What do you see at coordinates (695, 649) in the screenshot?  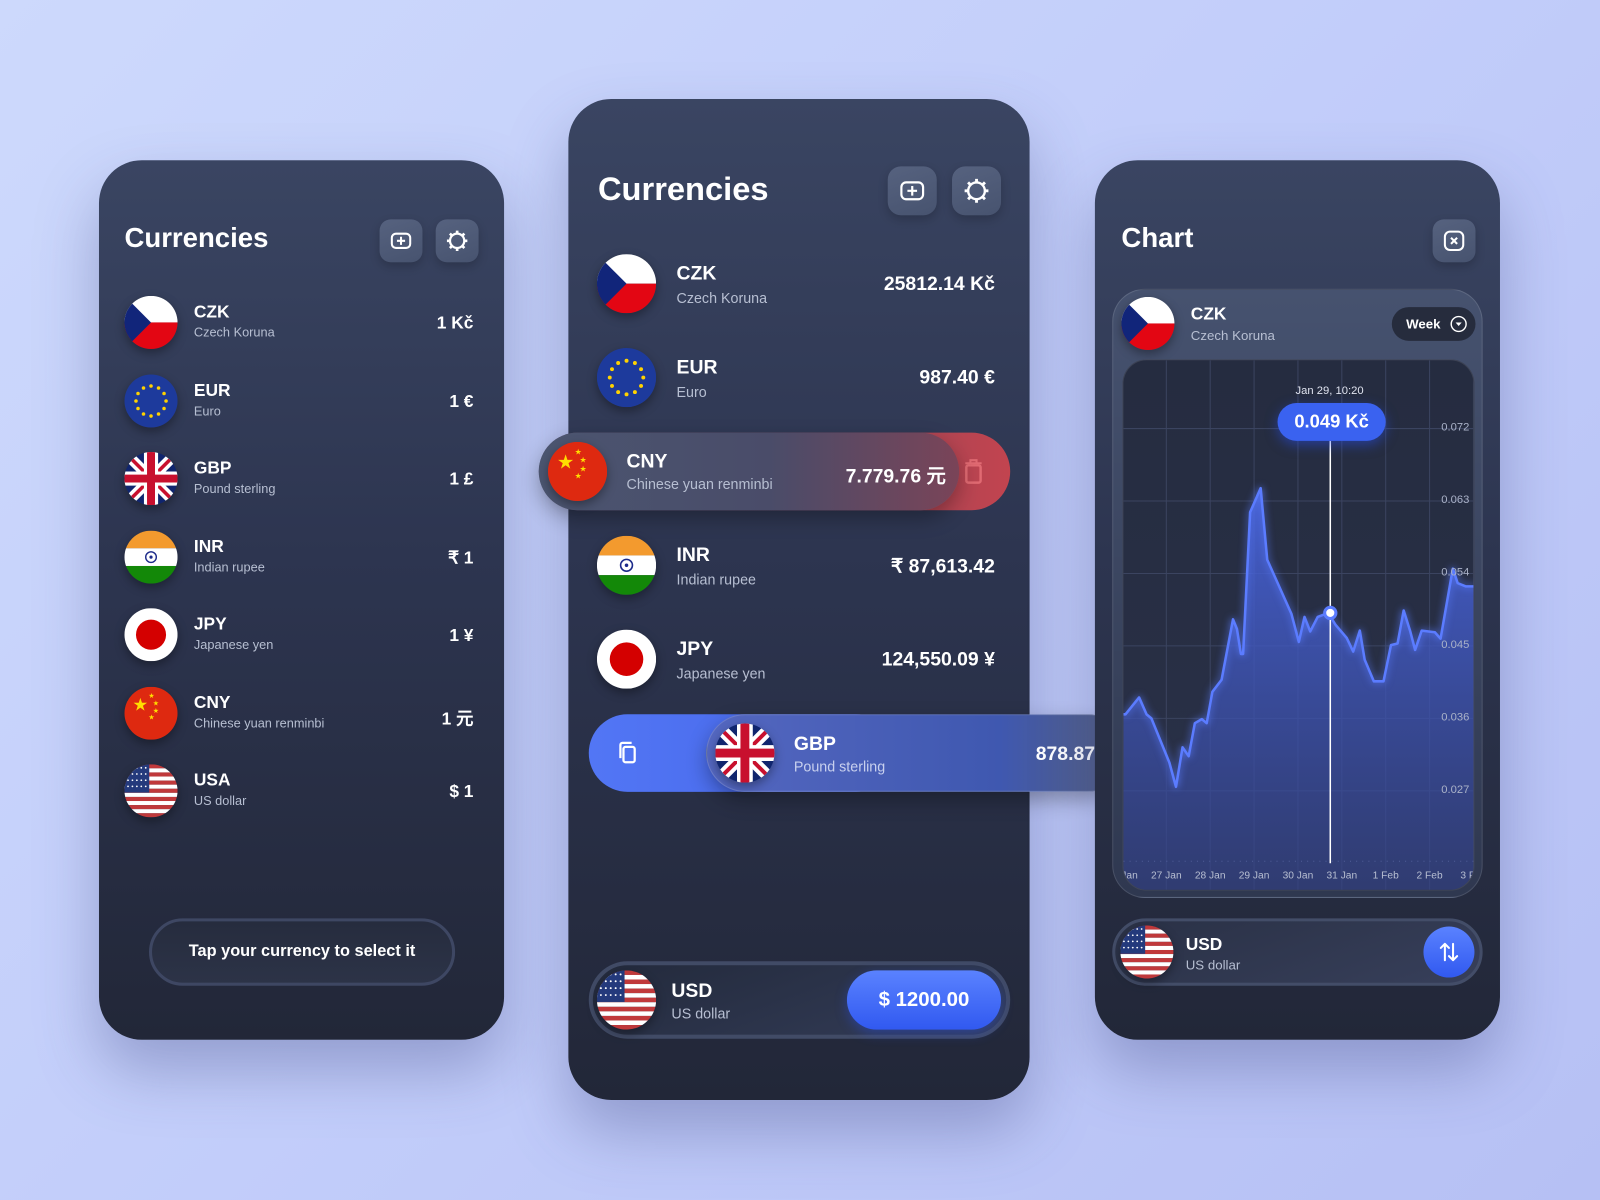 I see `currency-code: JPY` at bounding box center [695, 649].